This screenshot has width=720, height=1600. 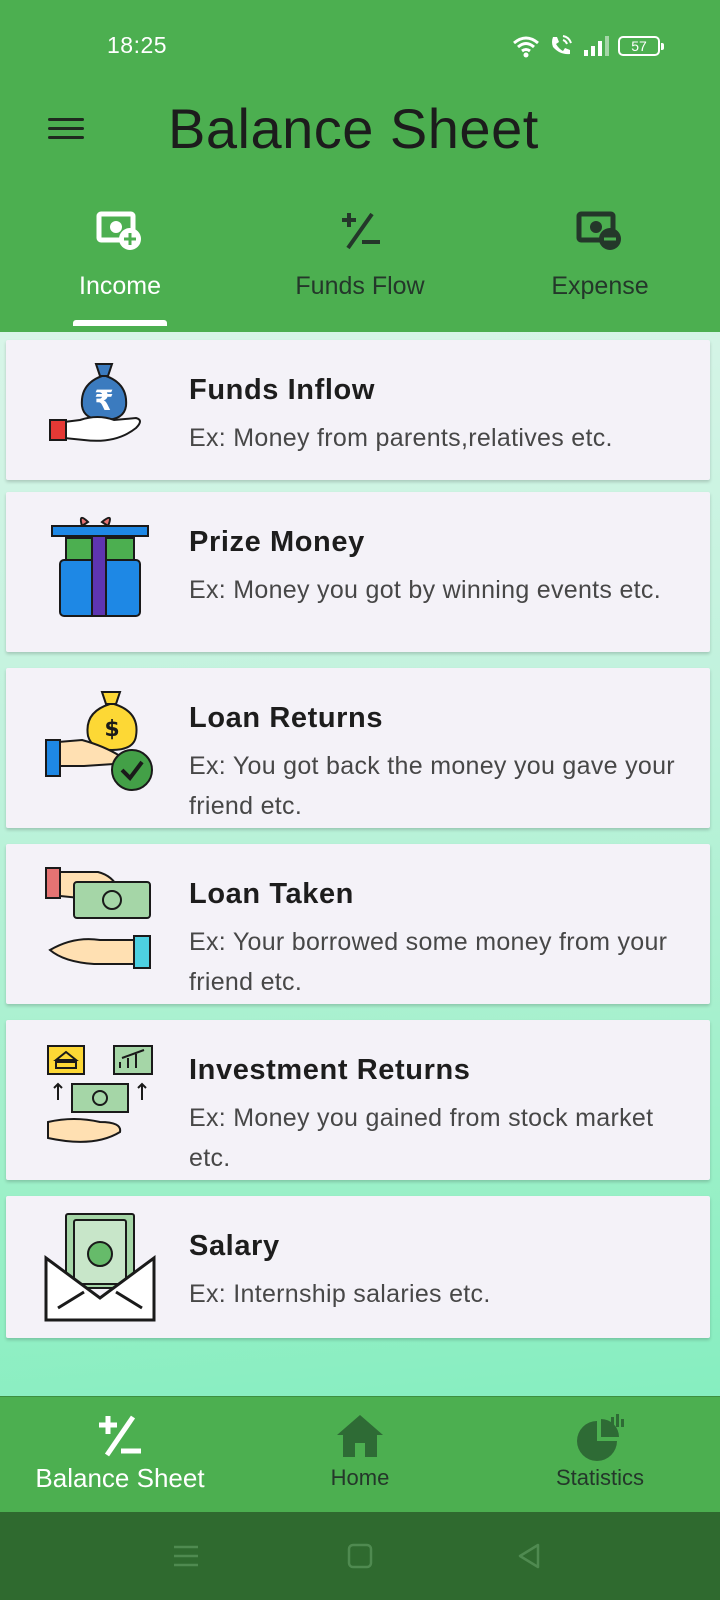 I want to click on category-description: Ex: Money you got by winning events etc., so click(x=425, y=590).